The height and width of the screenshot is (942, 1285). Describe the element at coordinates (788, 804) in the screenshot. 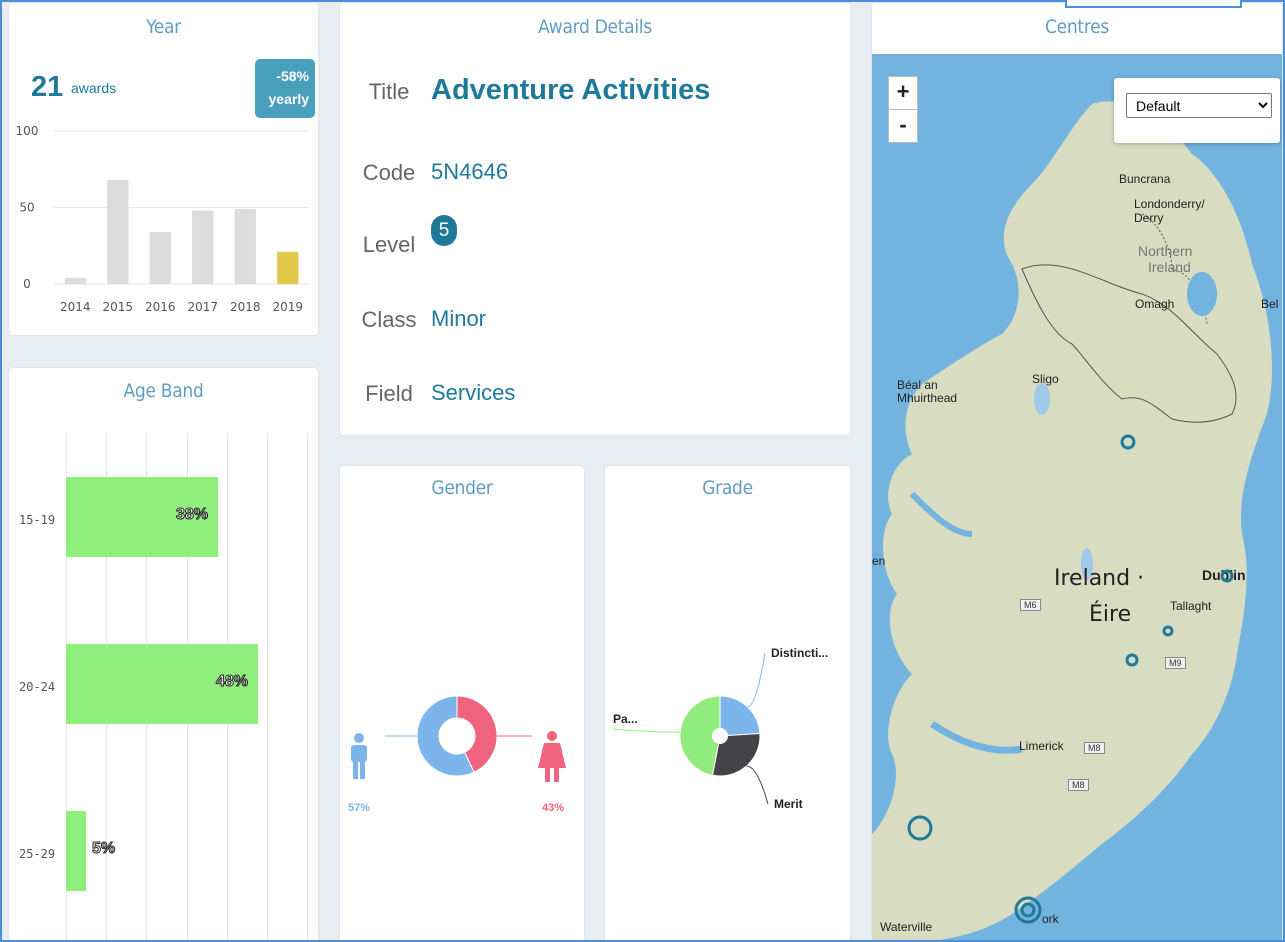

I see `grade-slice-label: Merit` at that location.